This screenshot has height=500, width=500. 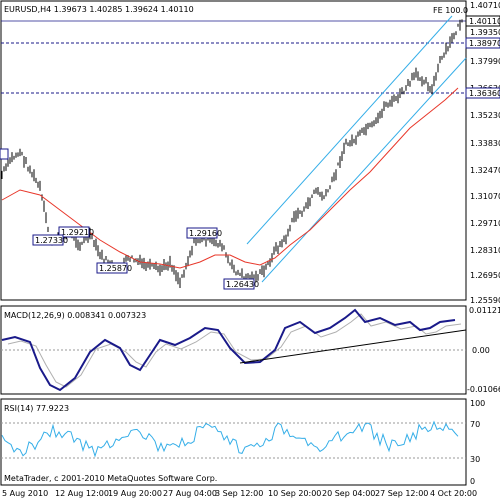 I want to click on svg-text: 27 Sep 12:00, so click(x=401, y=493).